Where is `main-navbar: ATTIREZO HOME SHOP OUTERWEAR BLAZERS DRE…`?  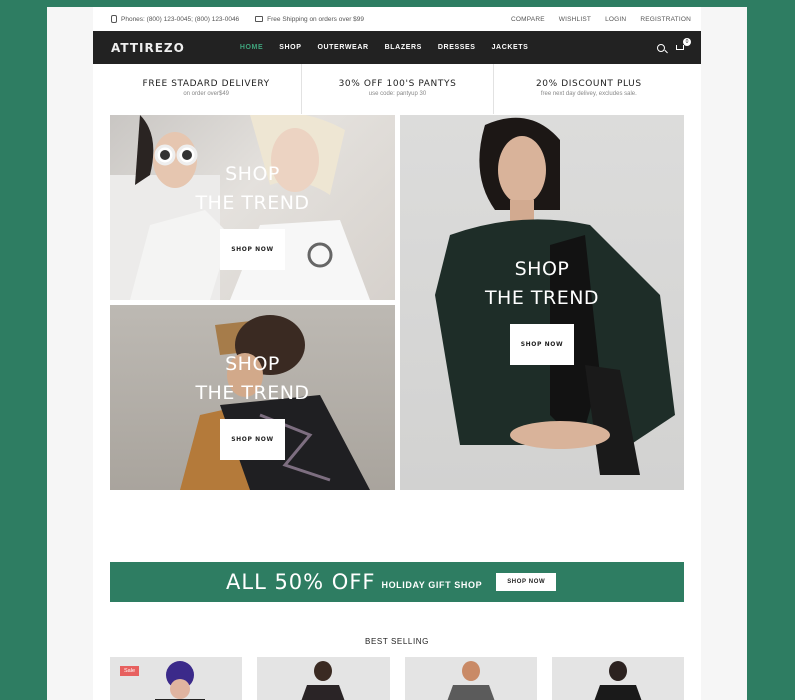 main-navbar: ATTIREZO HOME SHOP OUTERWEAR BLAZERS DRE… is located at coordinates (397, 47).